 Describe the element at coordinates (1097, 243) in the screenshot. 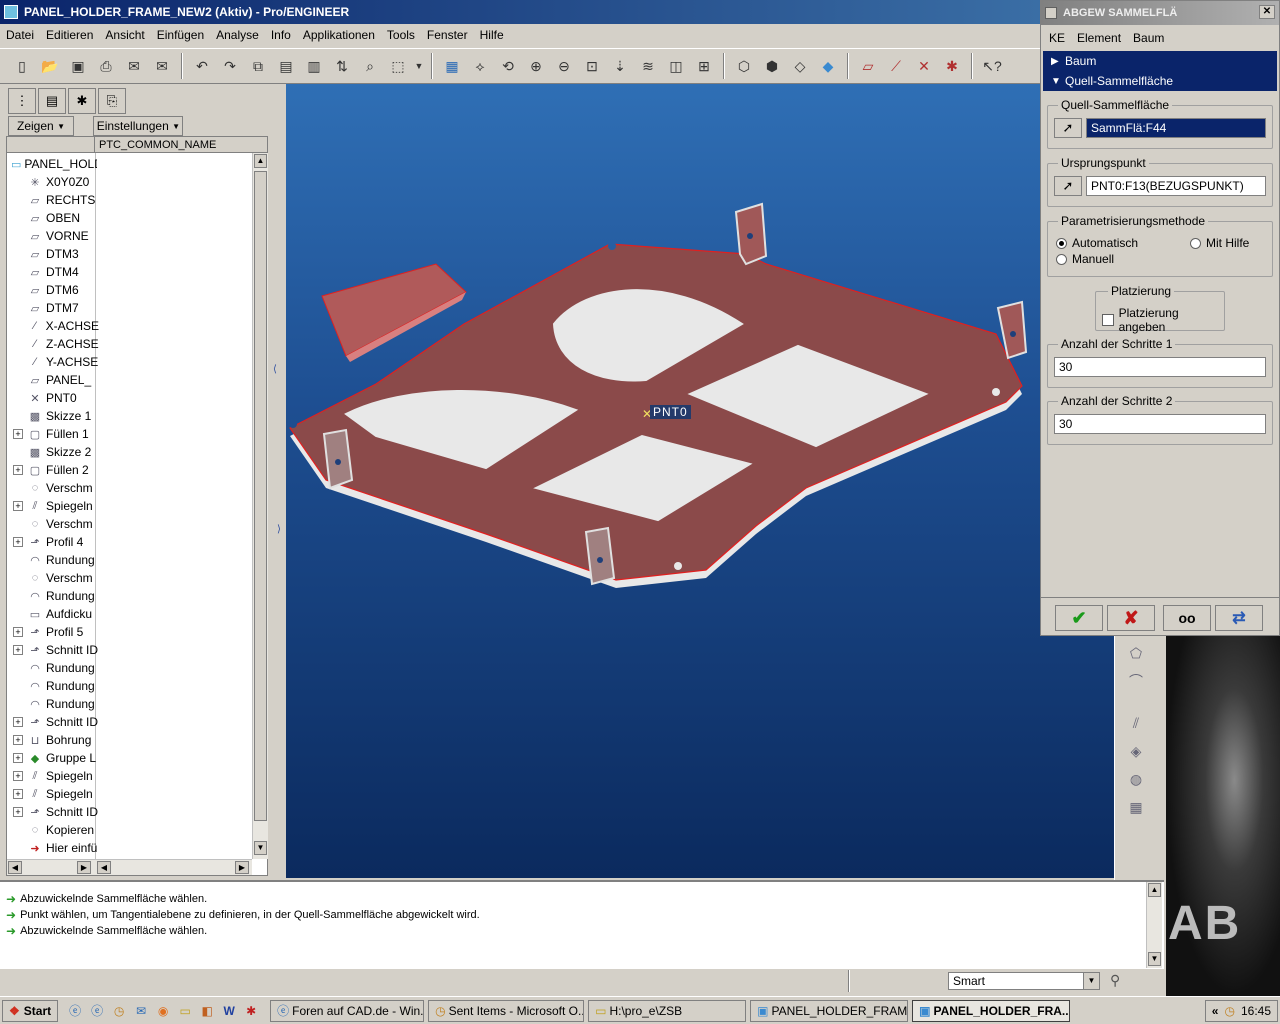

I see `radio-automatisch: Automatisch` at that location.